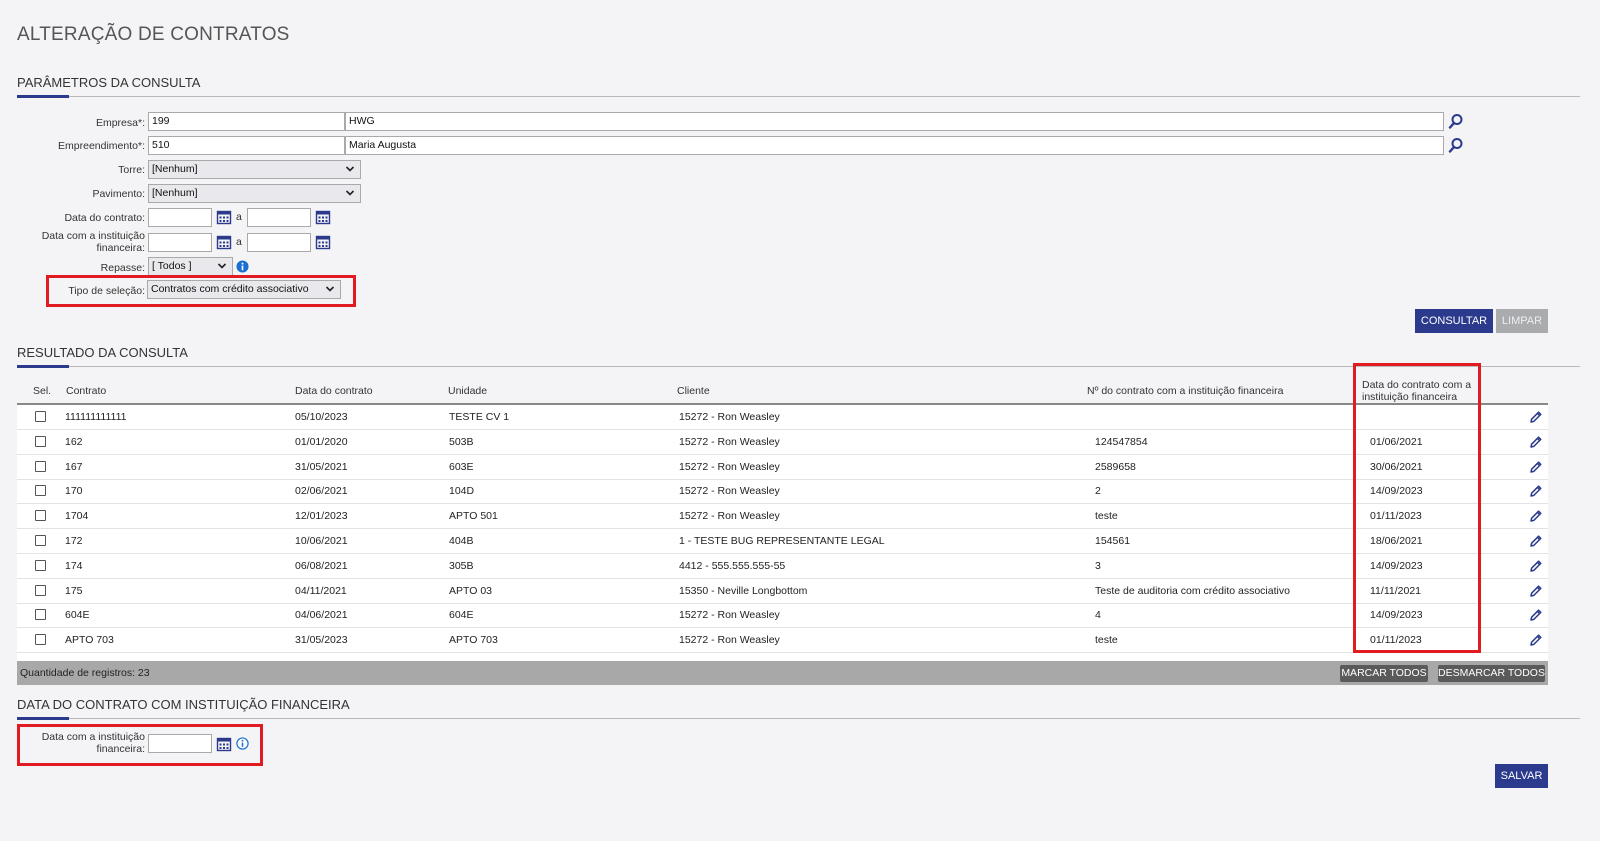 This screenshot has width=1600, height=841. Describe the element at coordinates (798, 96) in the screenshot. I see `params-section-rule` at that location.